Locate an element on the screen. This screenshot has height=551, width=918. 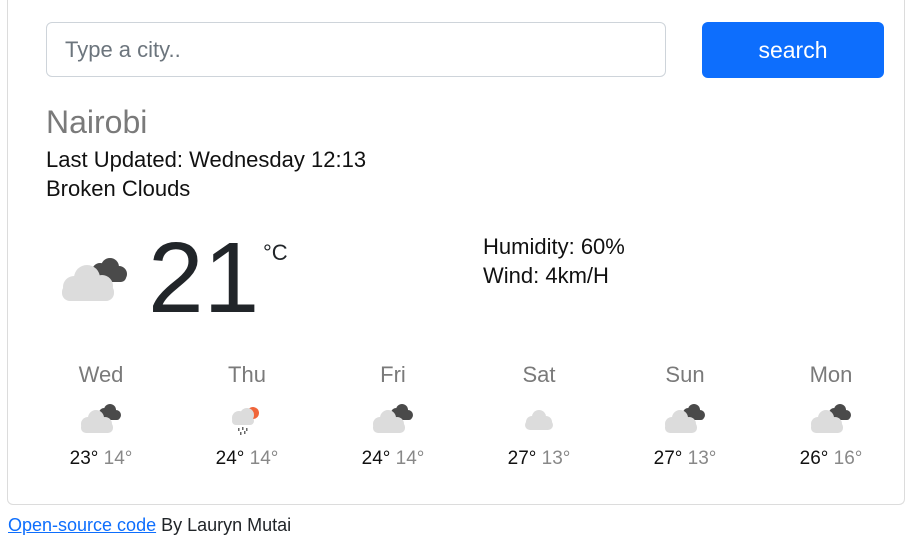
forecast-day: Wed 23° 14° is located at coordinates (101, 415).